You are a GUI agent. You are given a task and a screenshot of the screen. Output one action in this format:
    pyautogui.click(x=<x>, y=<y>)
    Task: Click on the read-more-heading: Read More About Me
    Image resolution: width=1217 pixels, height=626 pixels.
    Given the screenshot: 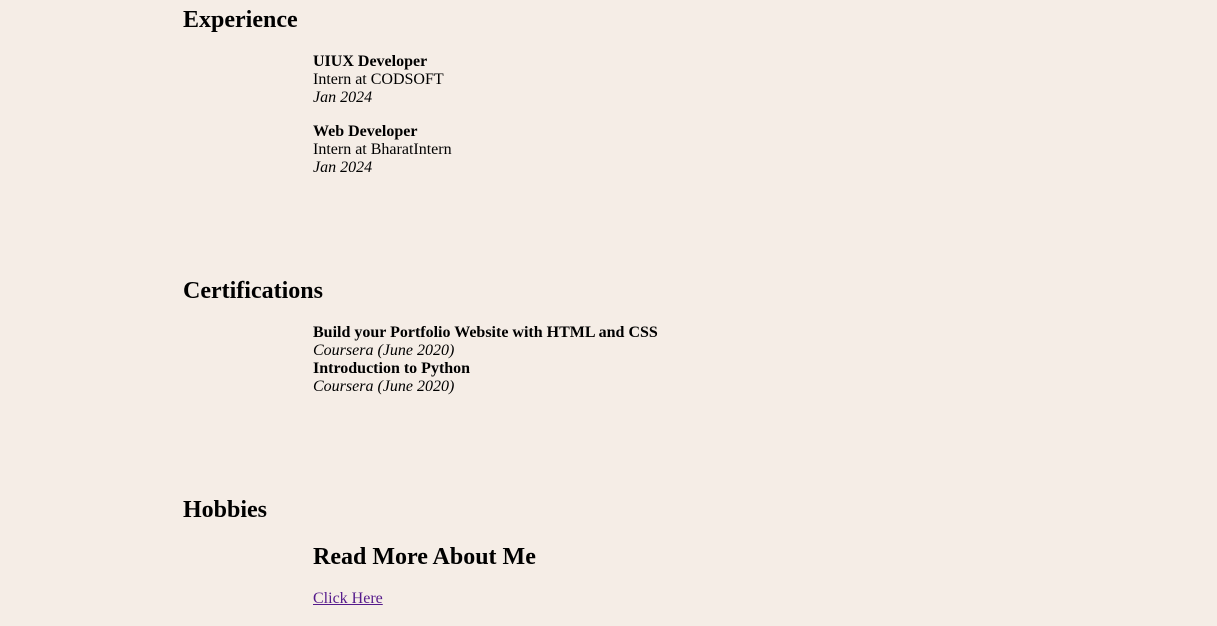 What is the action you would take?
    pyautogui.click(x=424, y=557)
    